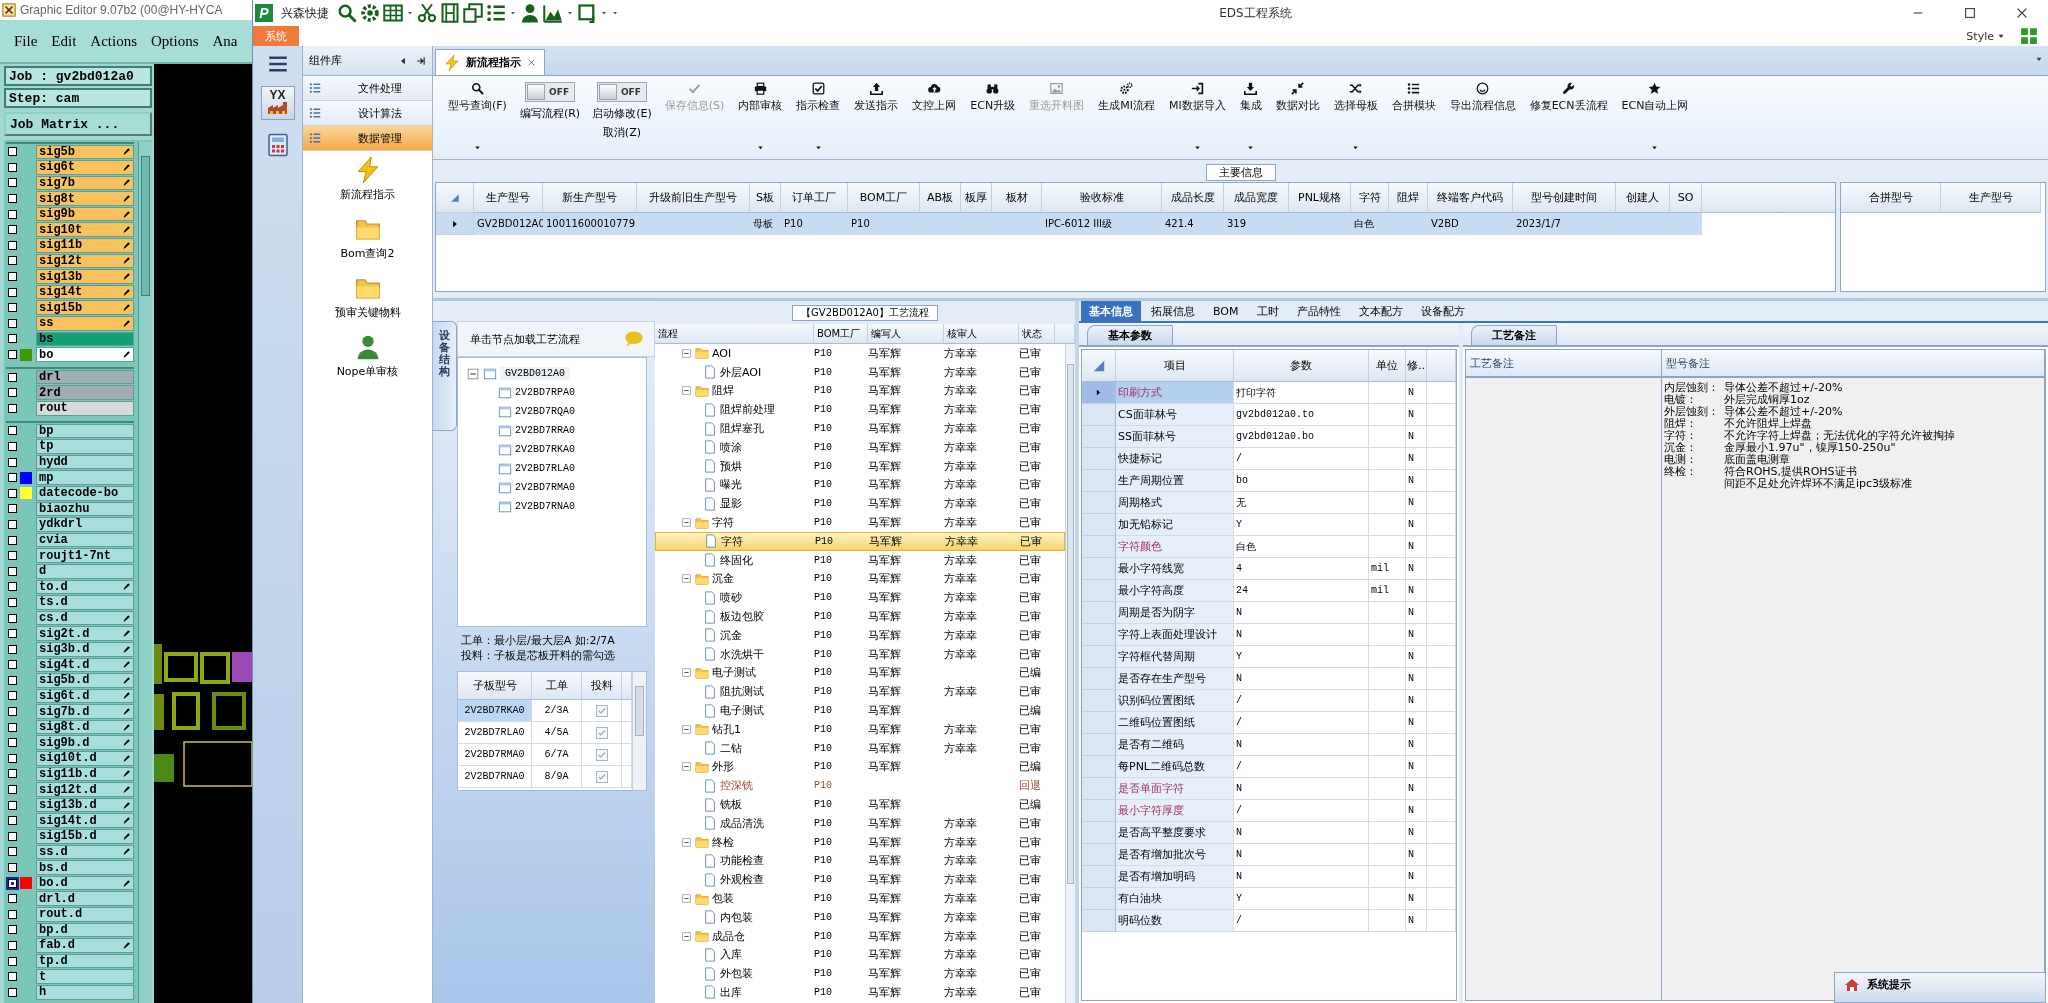 The height and width of the screenshot is (1003, 2048). I want to click on tab: 基本参数, so click(1130, 335).